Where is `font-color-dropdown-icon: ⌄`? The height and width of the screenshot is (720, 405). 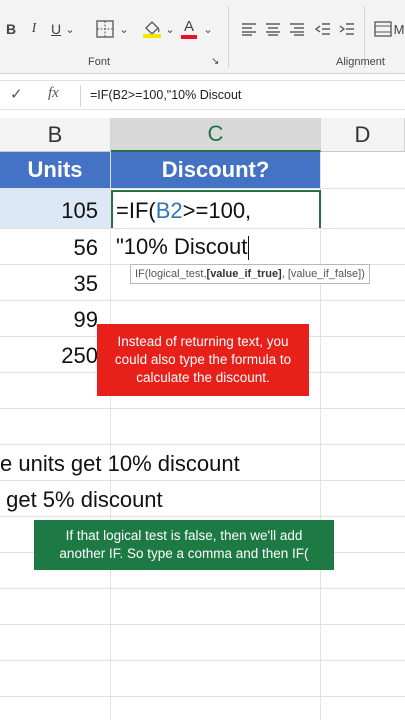 font-color-dropdown-icon: ⌄ is located at coordinates (208, 29).